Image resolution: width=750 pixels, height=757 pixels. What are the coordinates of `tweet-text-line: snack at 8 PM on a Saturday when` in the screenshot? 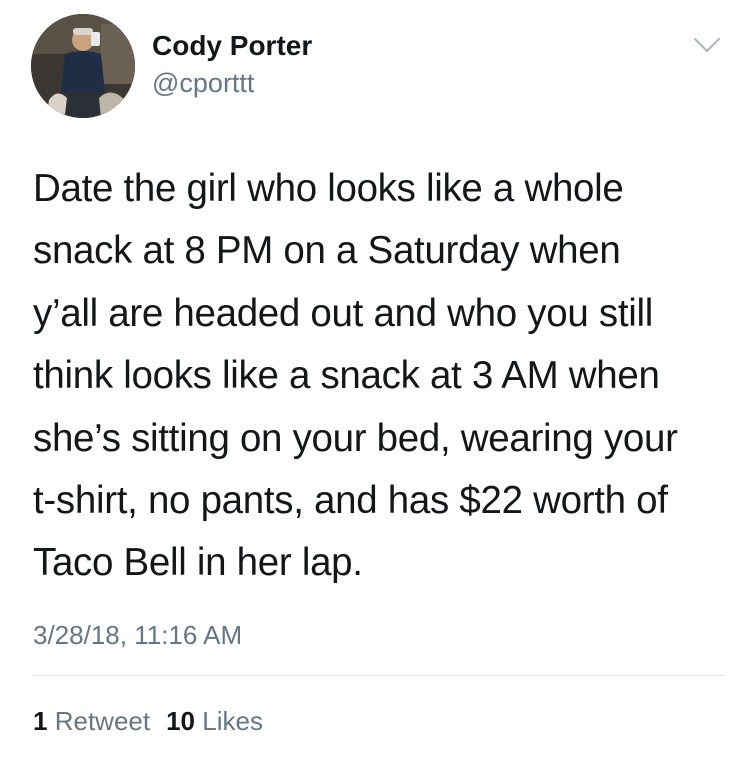 It's located at (327, 251).